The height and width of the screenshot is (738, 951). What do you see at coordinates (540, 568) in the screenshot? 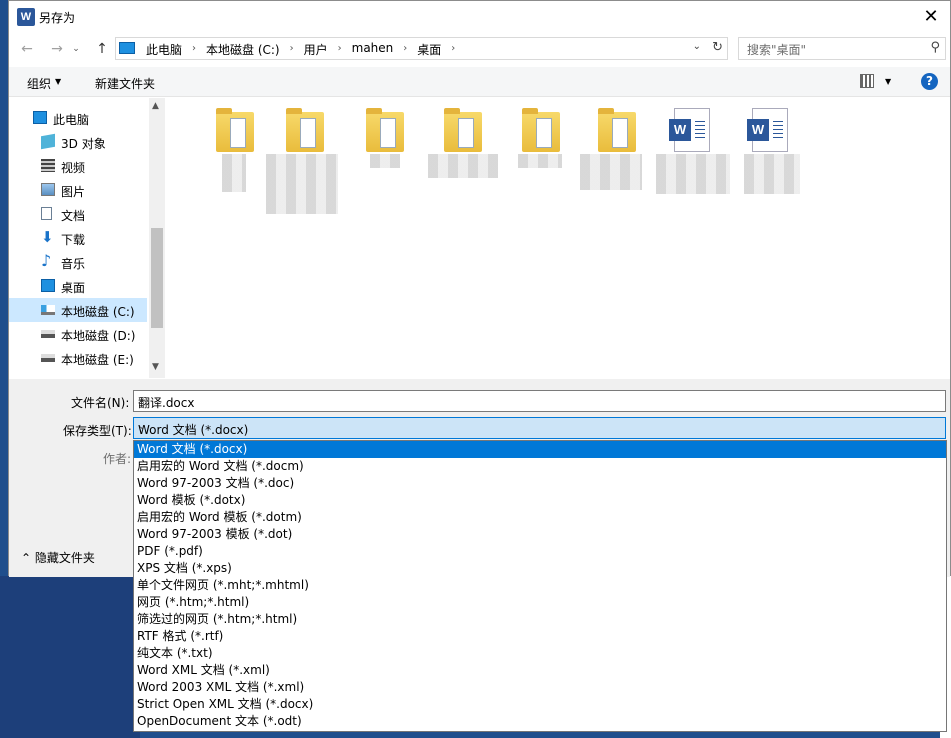
I see `filetype-option: XPS 文档 (*.xps)` at bounding box center [540, 568].